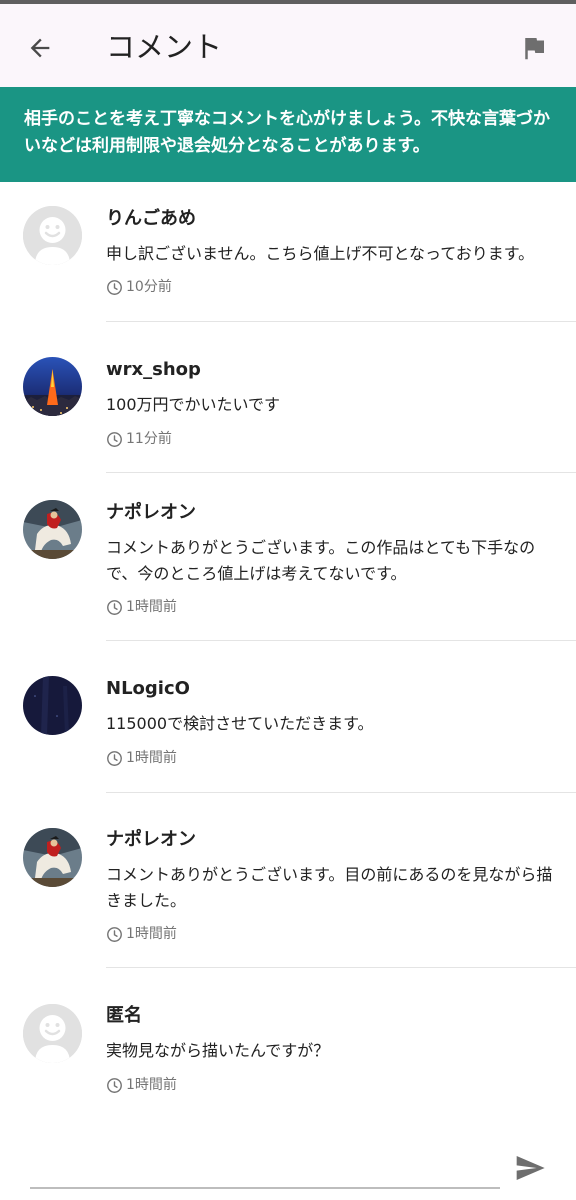 Image resolution: width=576 pixels, height=1200 pixels. Describe the element at coordinates (193, 404) in the screenshot. I see `comment-text: 100万円でかいたいです` at that location.